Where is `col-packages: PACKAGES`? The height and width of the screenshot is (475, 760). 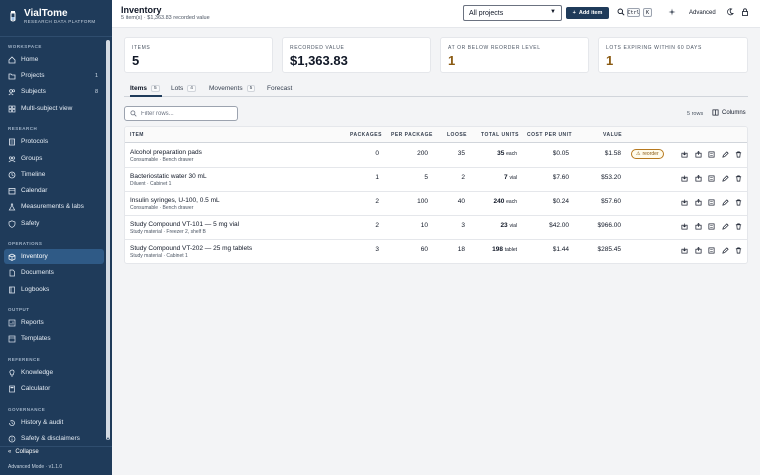
col-packages: PACKAGES is located at coordinates (366, 135).